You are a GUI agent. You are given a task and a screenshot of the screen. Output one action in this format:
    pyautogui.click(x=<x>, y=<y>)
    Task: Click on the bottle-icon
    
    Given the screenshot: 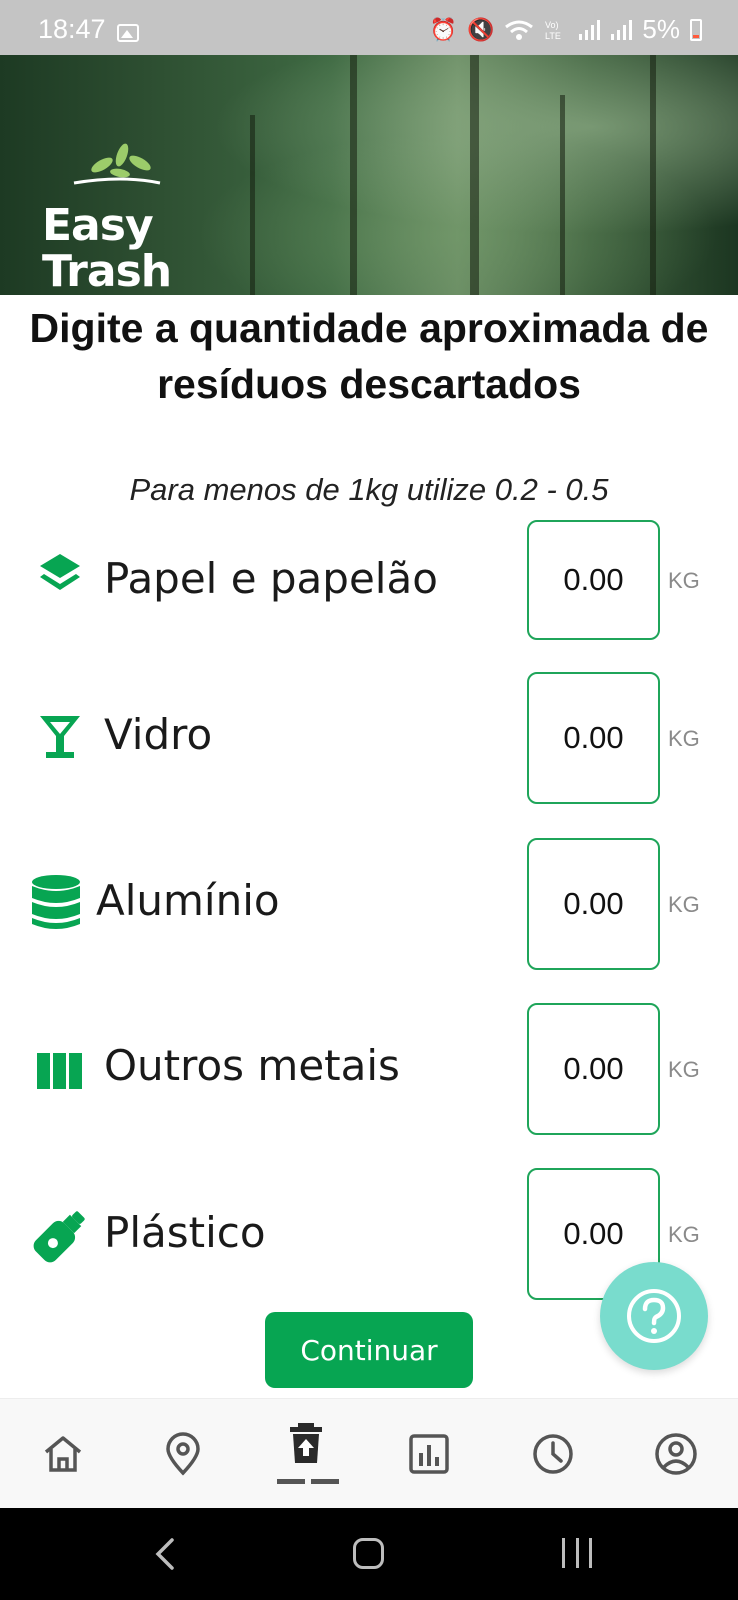 What is the action you would take?
    pyautogui.click(x=59, y=1237)
    